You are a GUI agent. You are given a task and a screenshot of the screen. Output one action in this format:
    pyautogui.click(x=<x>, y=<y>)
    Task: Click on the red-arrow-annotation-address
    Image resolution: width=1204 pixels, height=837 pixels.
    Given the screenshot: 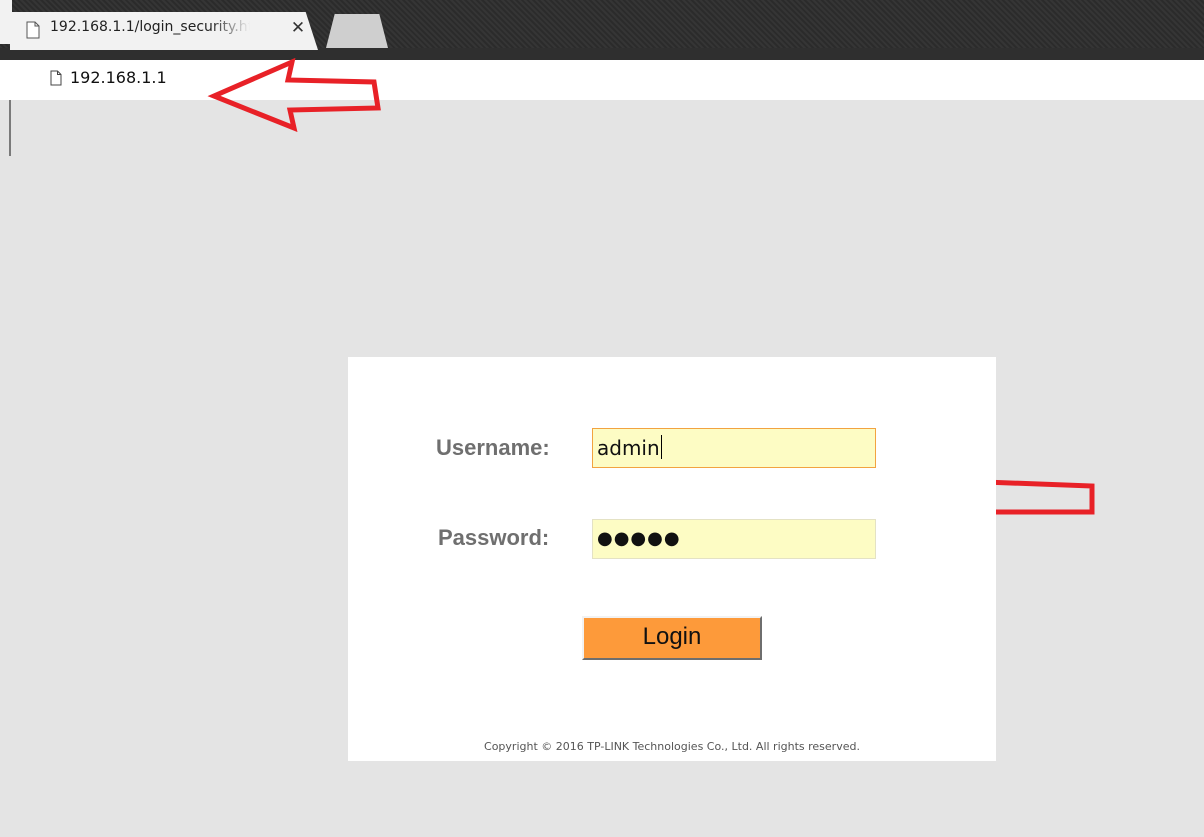 What is the action you would take?
    pyautogui.click(x=294, y=95)
    